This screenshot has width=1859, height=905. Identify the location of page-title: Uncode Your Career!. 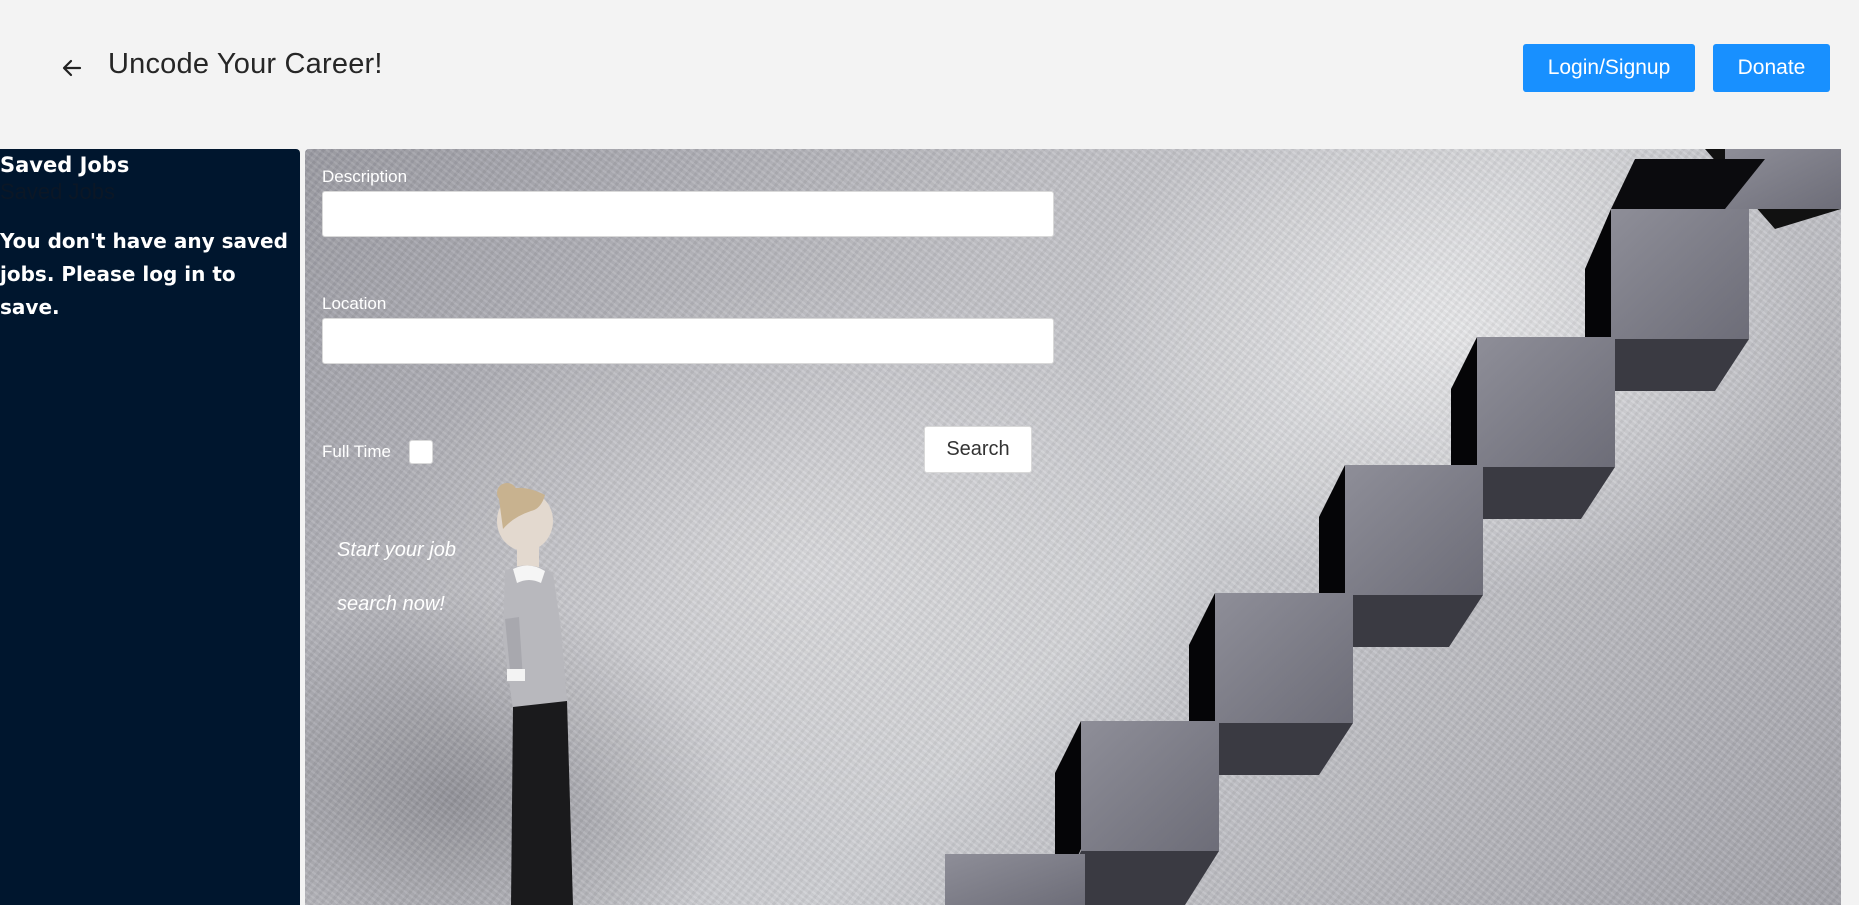
(245, 64).